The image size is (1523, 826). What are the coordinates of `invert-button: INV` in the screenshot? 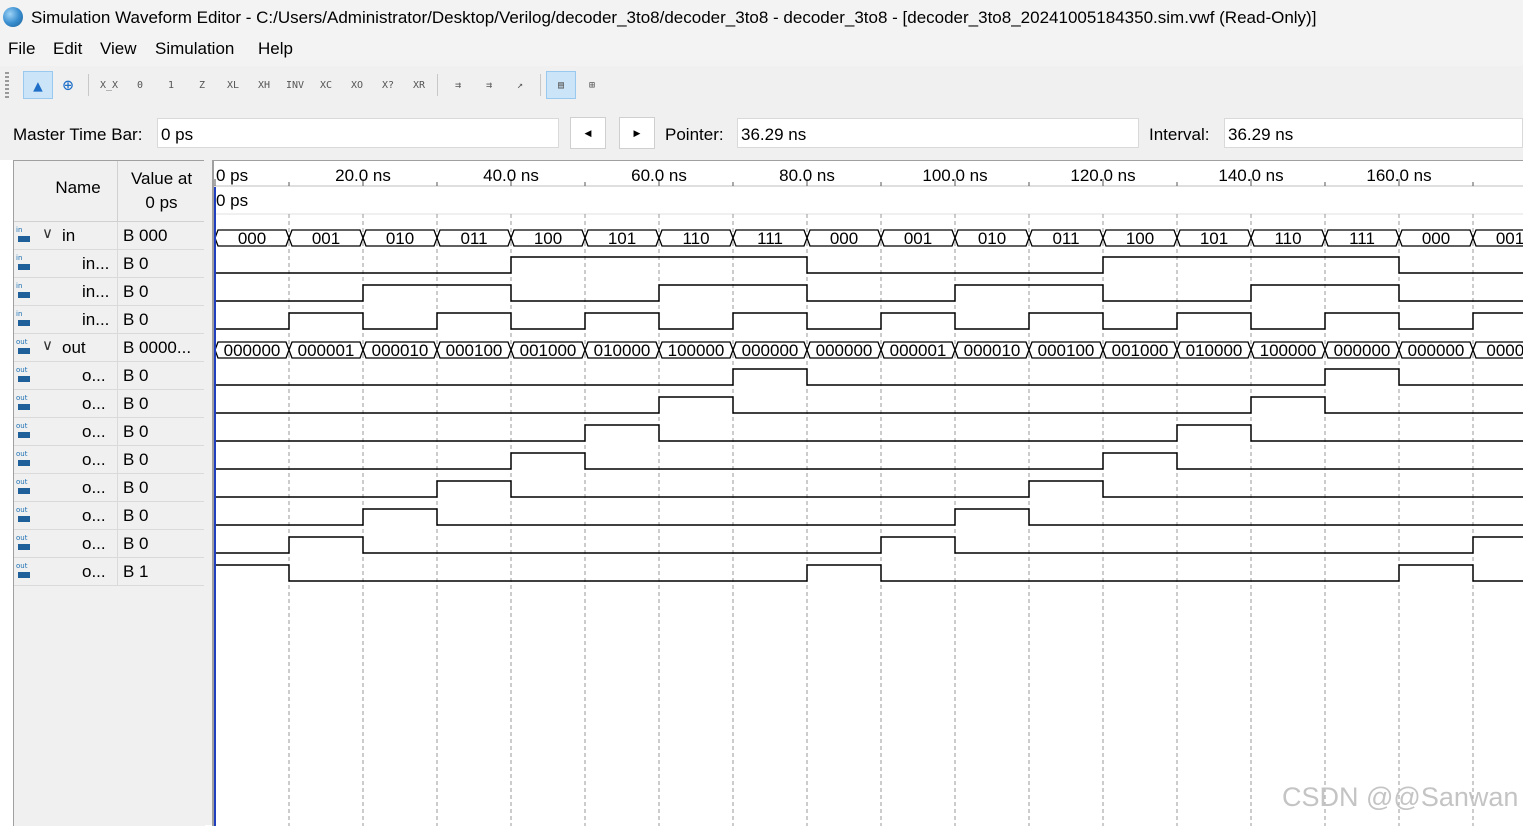 It's located at (295, 85).